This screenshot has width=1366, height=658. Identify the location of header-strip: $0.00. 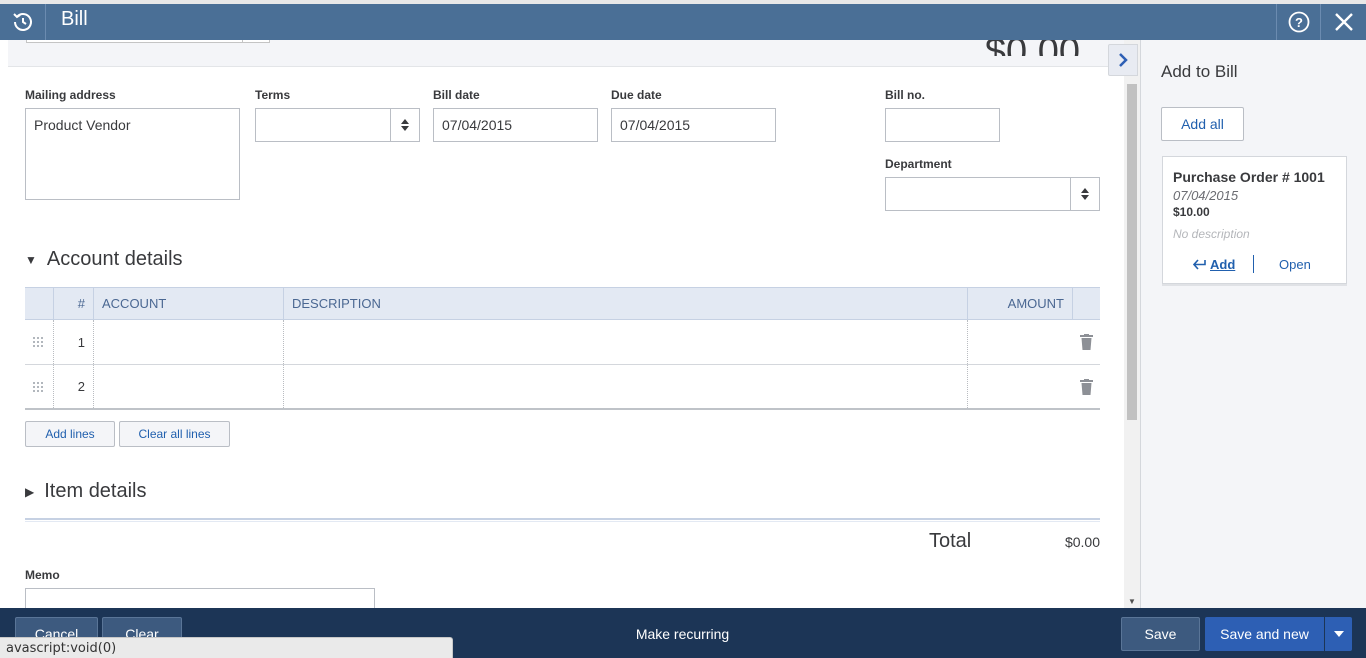
(574, 53).